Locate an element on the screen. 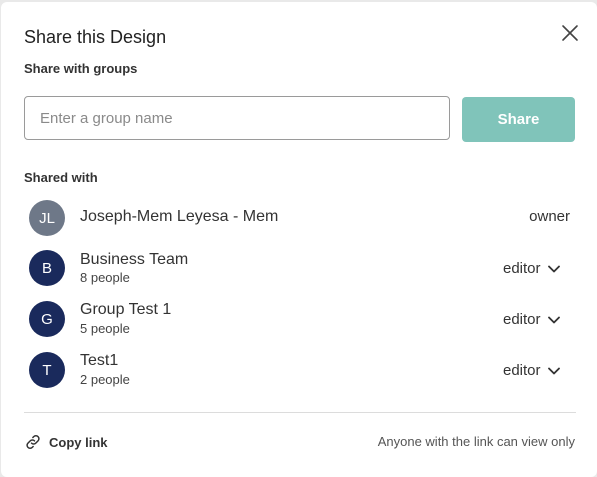  member-count: 5 people is located at coordinates (105, 328).